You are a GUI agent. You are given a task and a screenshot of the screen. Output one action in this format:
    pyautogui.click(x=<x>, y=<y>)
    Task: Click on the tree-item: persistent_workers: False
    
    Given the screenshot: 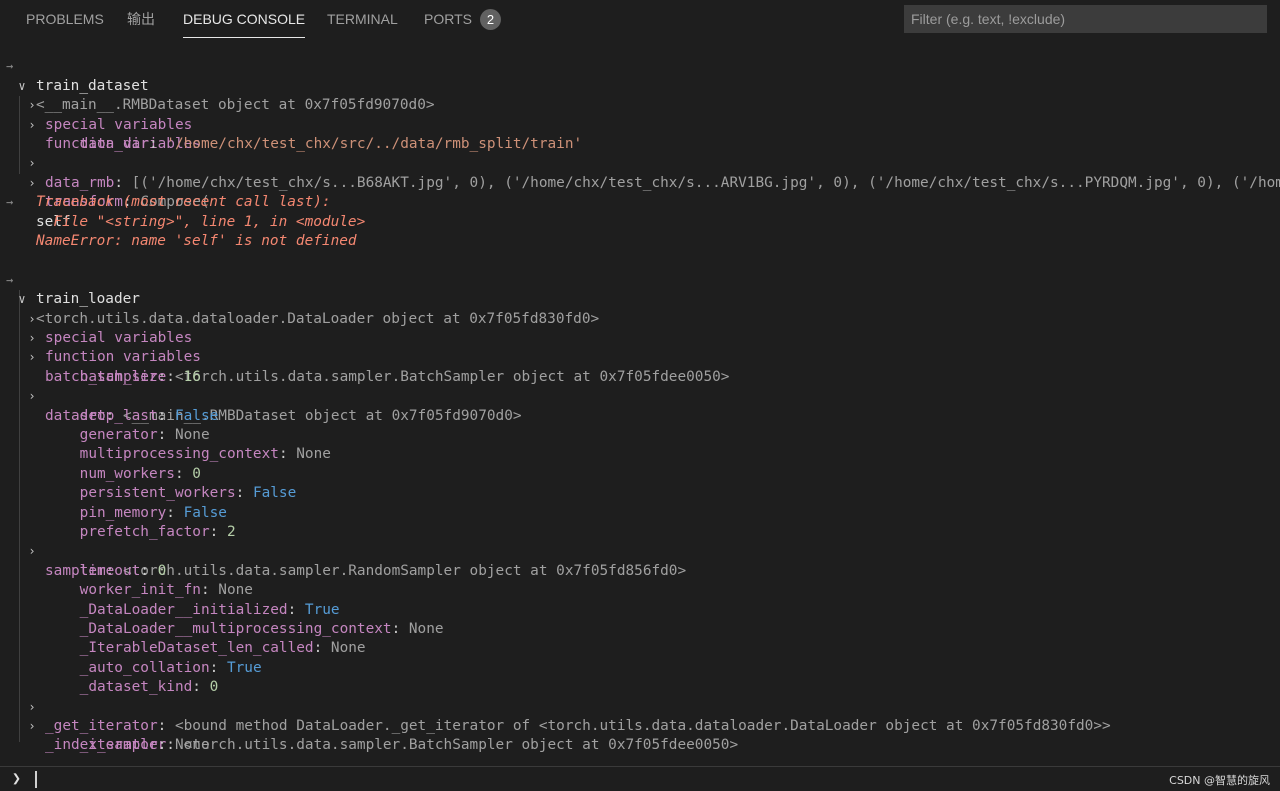 What is the action you would take?
    pyautogui.click(x=171, y=483)
    